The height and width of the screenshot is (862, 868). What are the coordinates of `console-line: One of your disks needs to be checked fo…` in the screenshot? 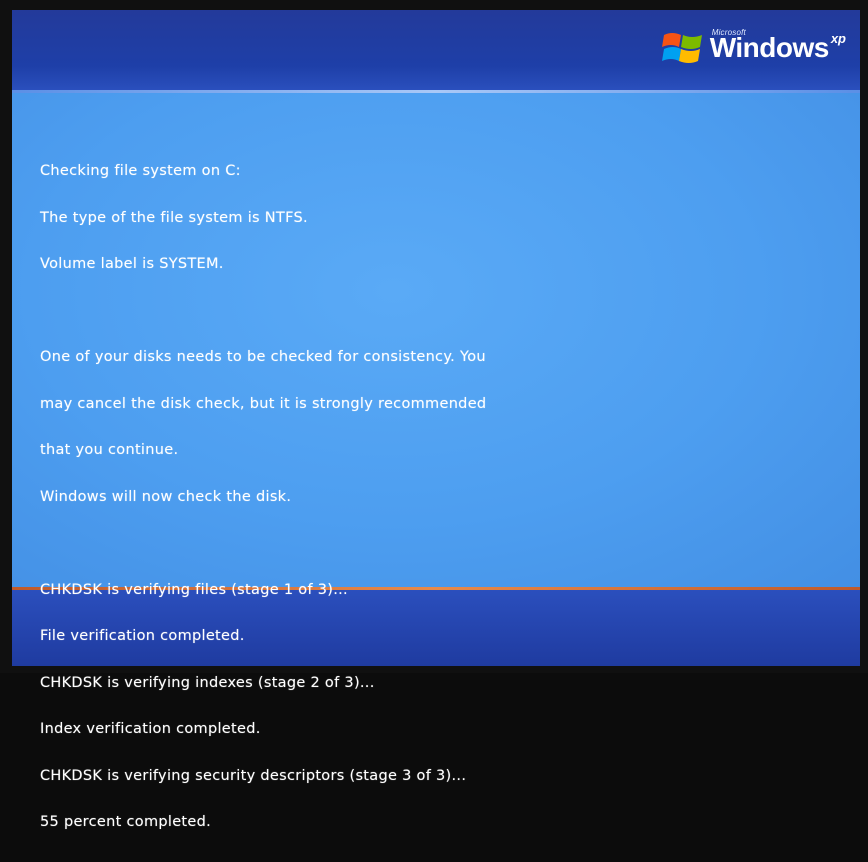 It's located at (263, 357).